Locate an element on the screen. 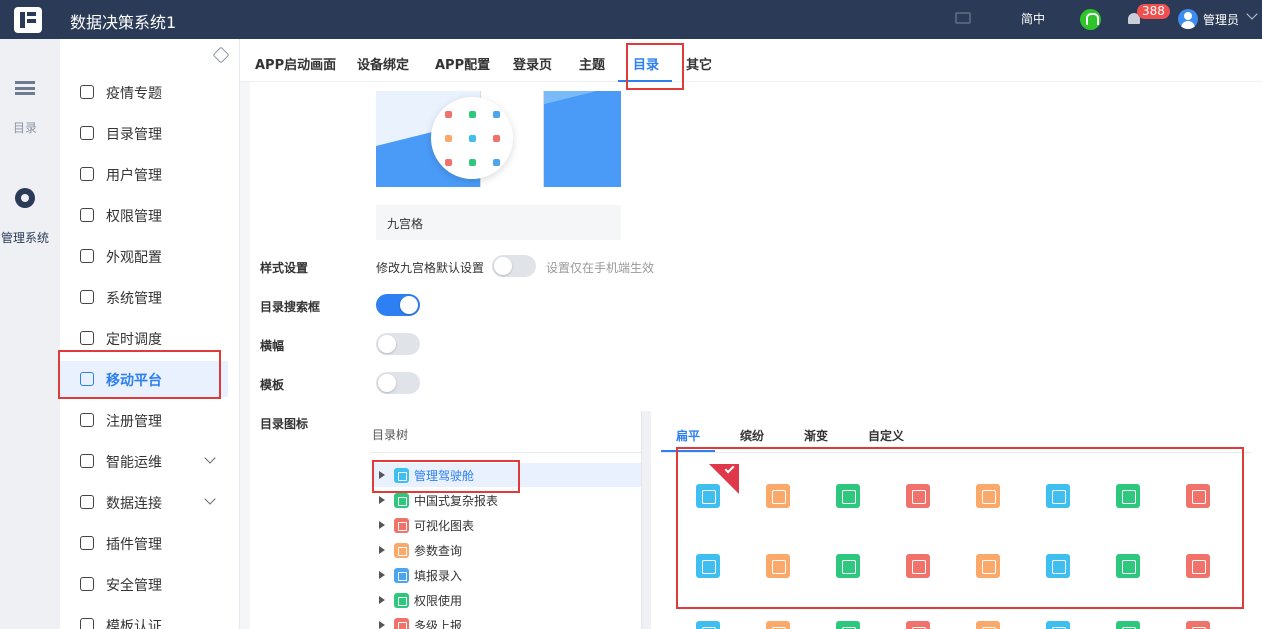 This screenshot has height=629, width=1262. rail-item-management: 管理系统 is located at coordinates (25, 237).